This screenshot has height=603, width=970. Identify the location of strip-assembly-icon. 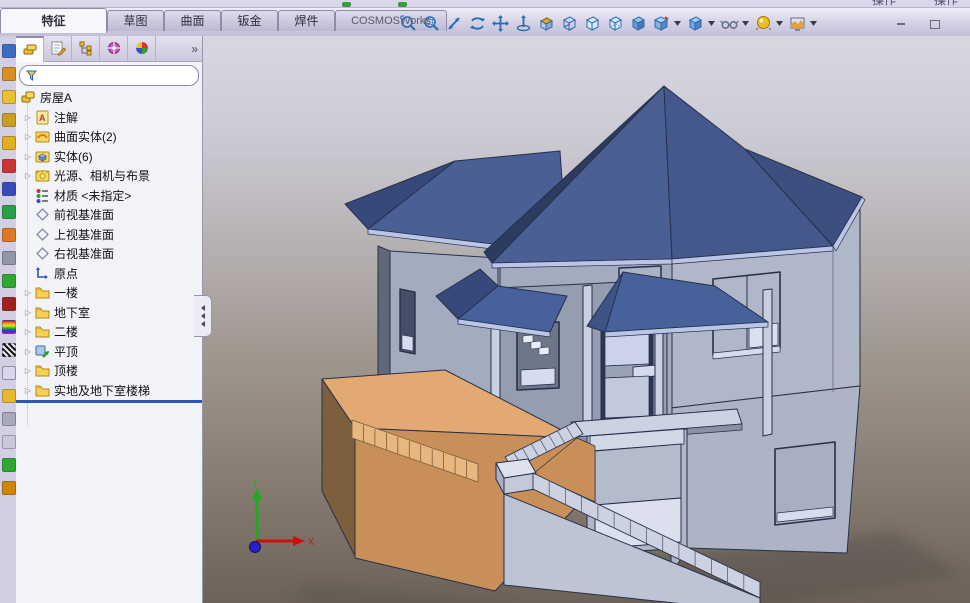
(9, 189).